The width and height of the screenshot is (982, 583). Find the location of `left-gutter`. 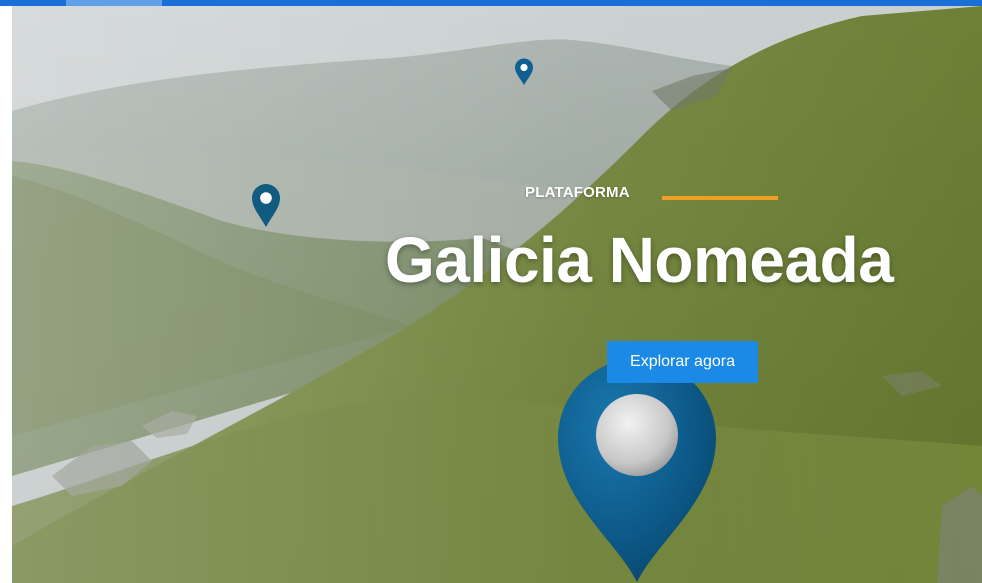

left-gutter is located at coordinates (6, 294).